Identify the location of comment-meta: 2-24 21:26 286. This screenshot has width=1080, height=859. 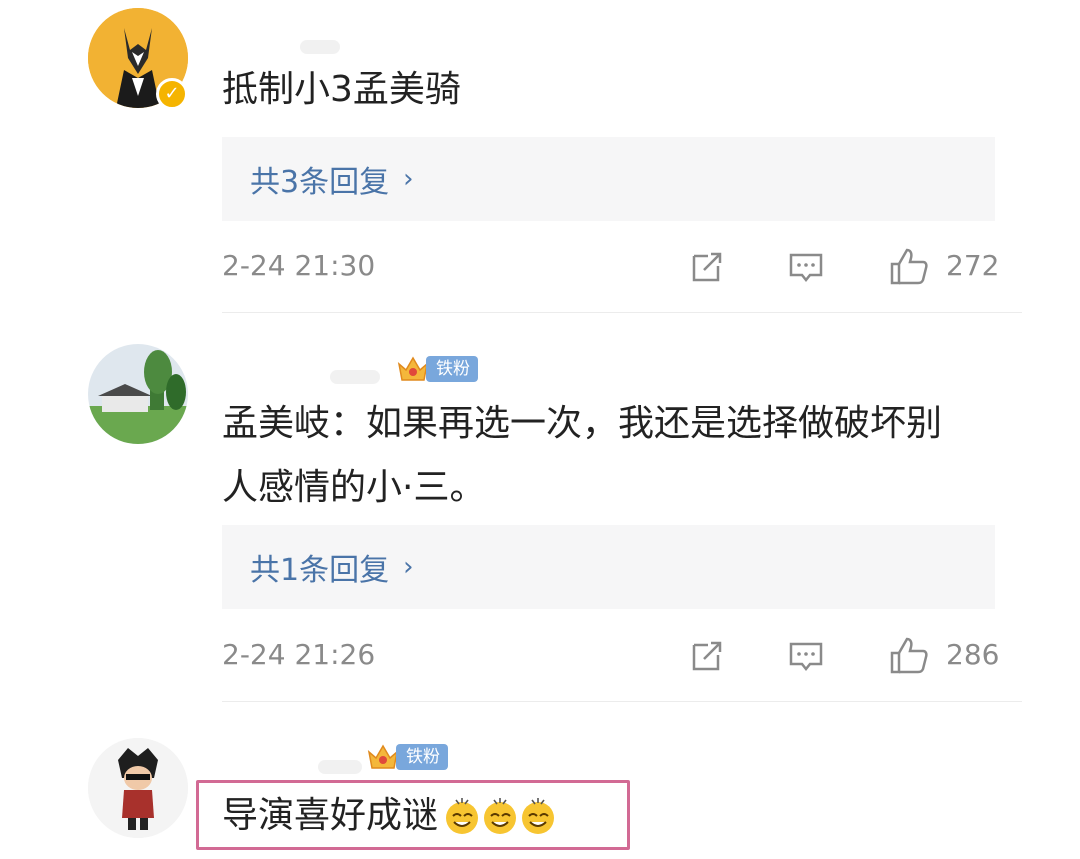
(611, 655).